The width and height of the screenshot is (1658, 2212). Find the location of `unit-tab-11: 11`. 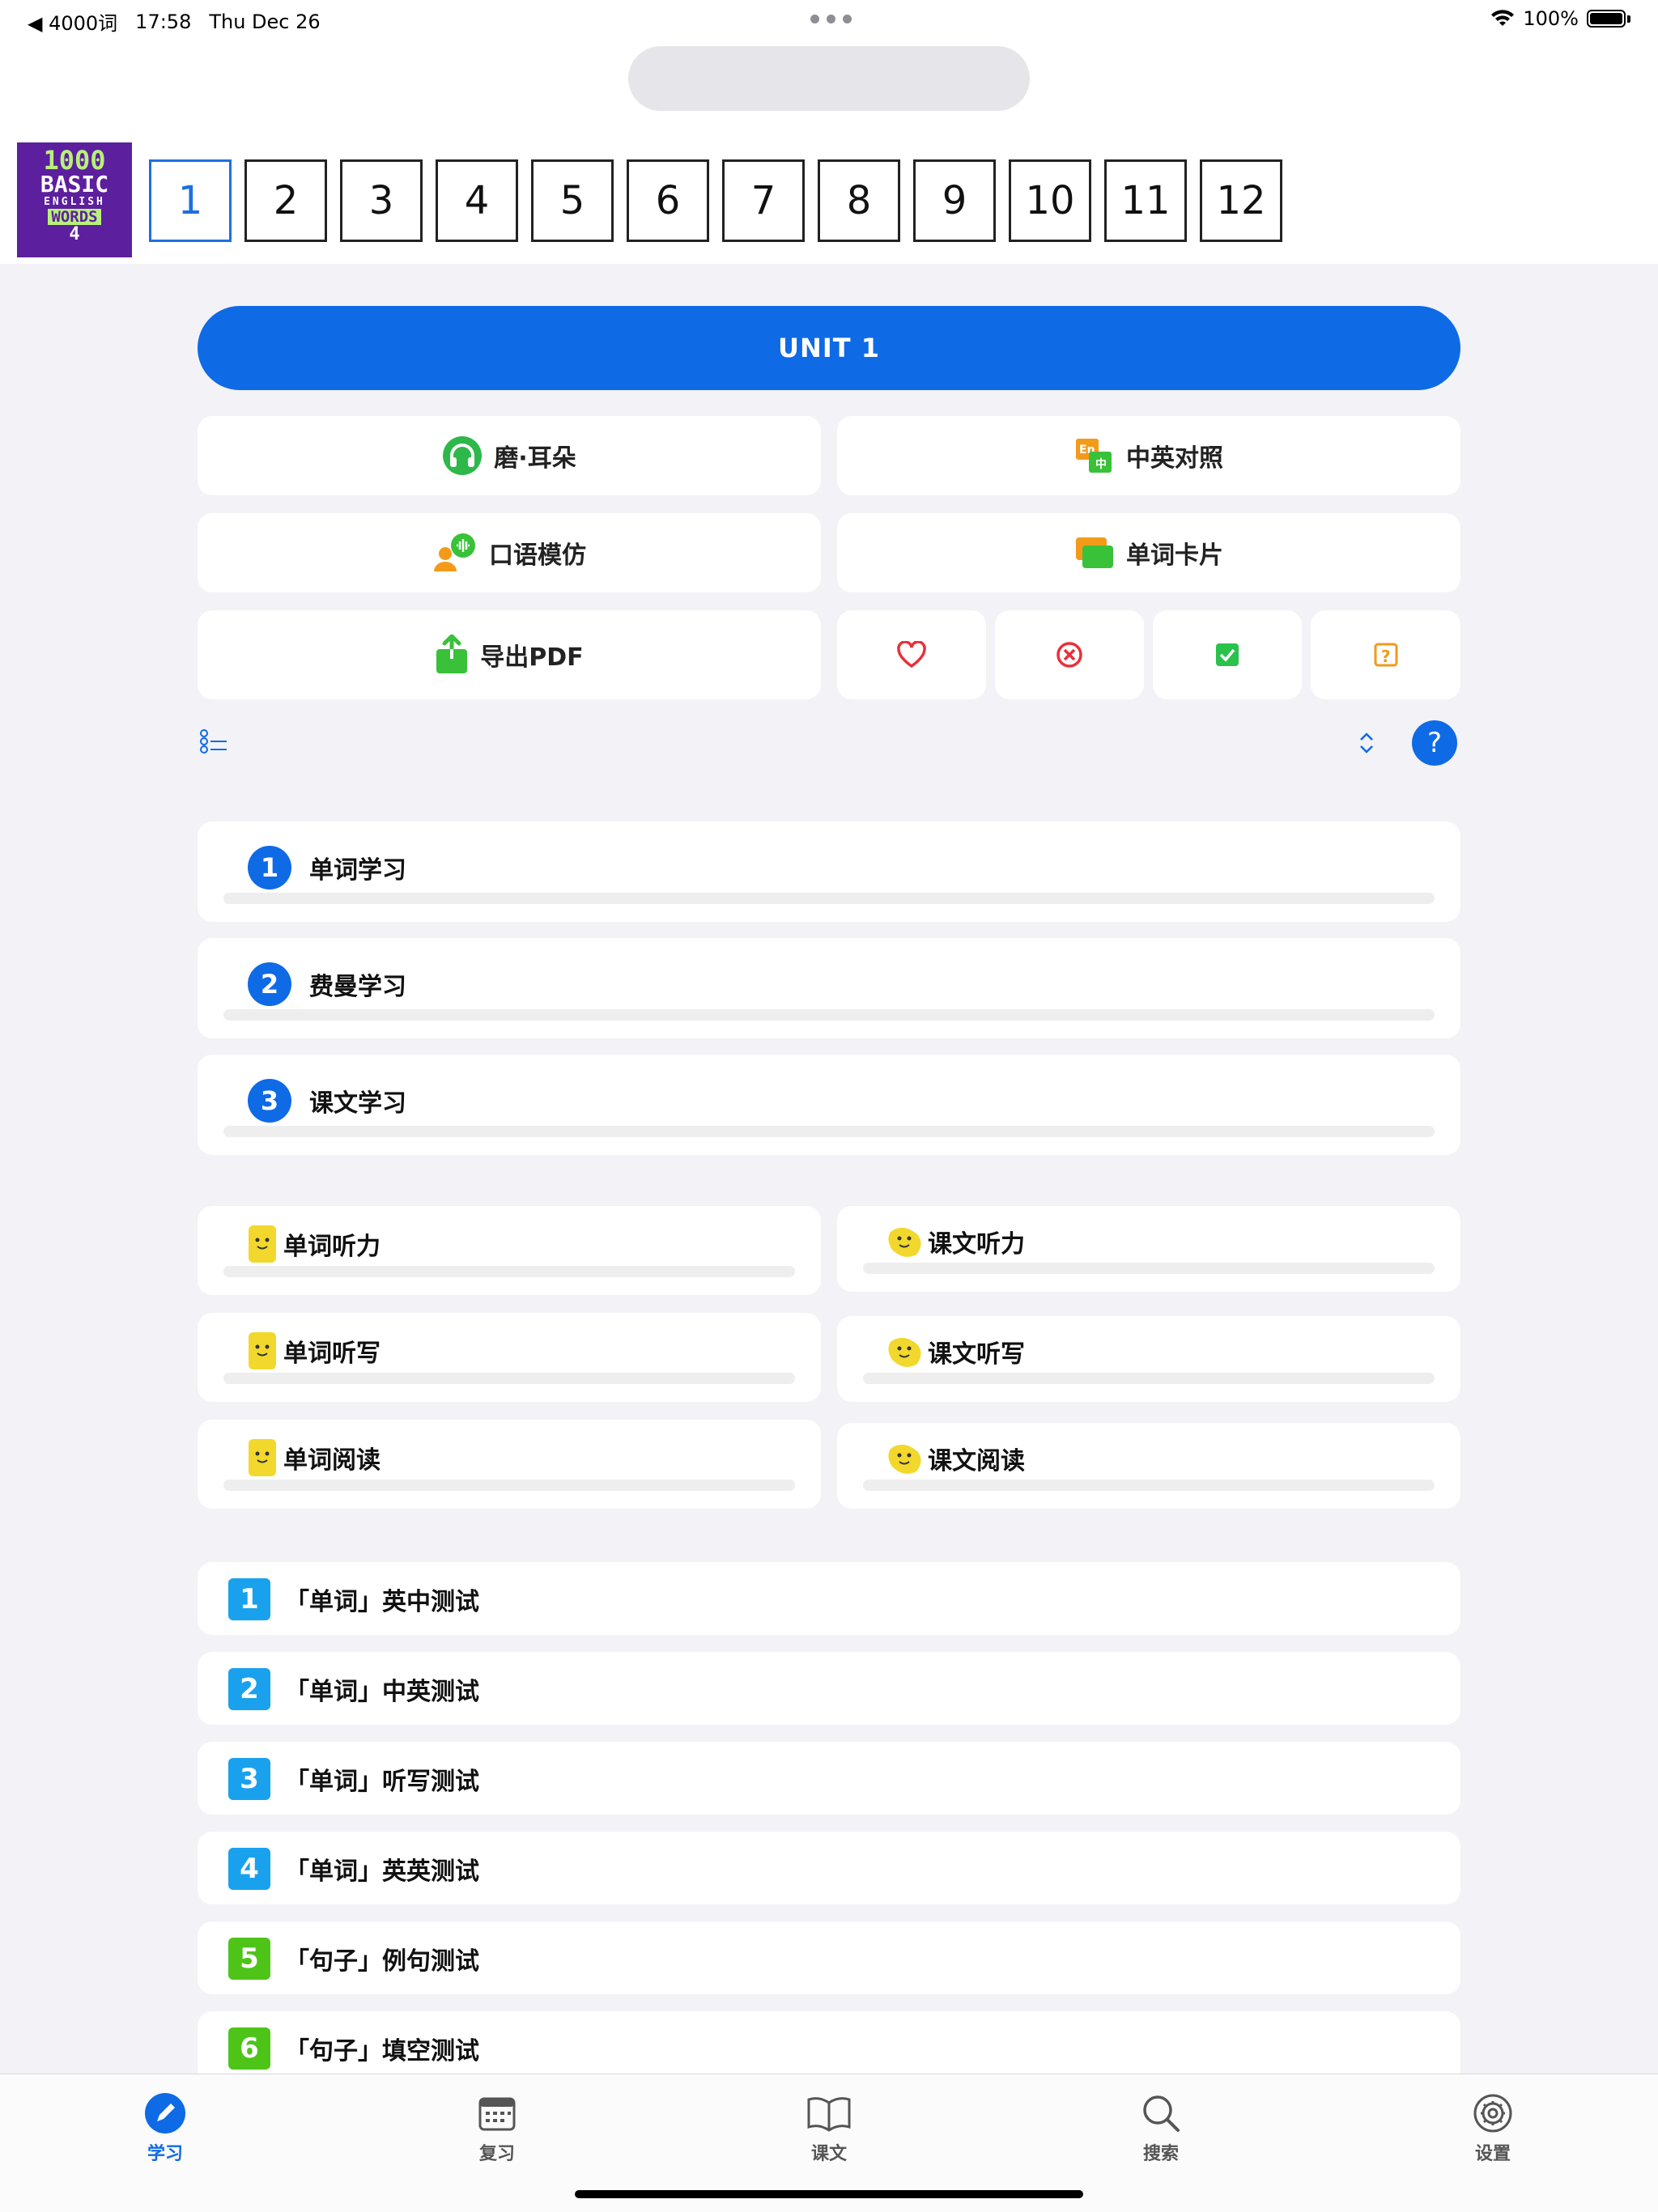

unit-tab-11: 11 is located at coordinates (1145, 200).